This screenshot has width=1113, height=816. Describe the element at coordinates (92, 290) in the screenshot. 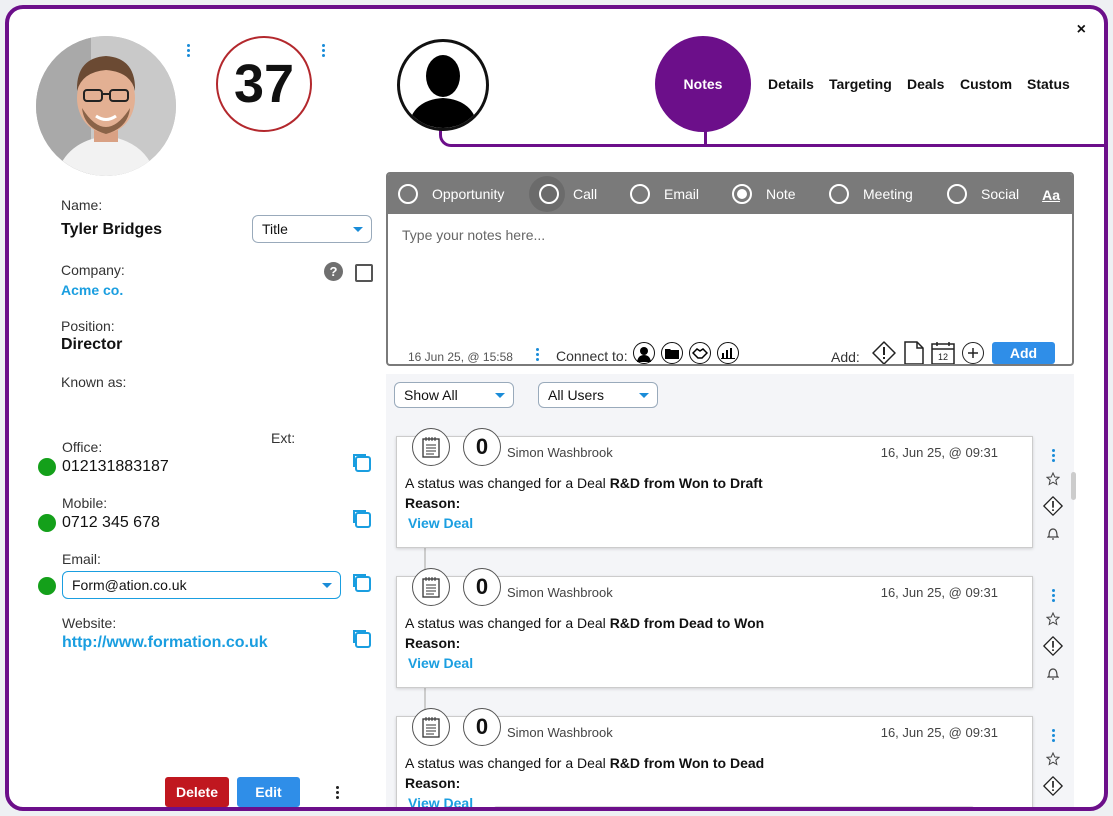

I see `company-link: Acme co.` at that location.